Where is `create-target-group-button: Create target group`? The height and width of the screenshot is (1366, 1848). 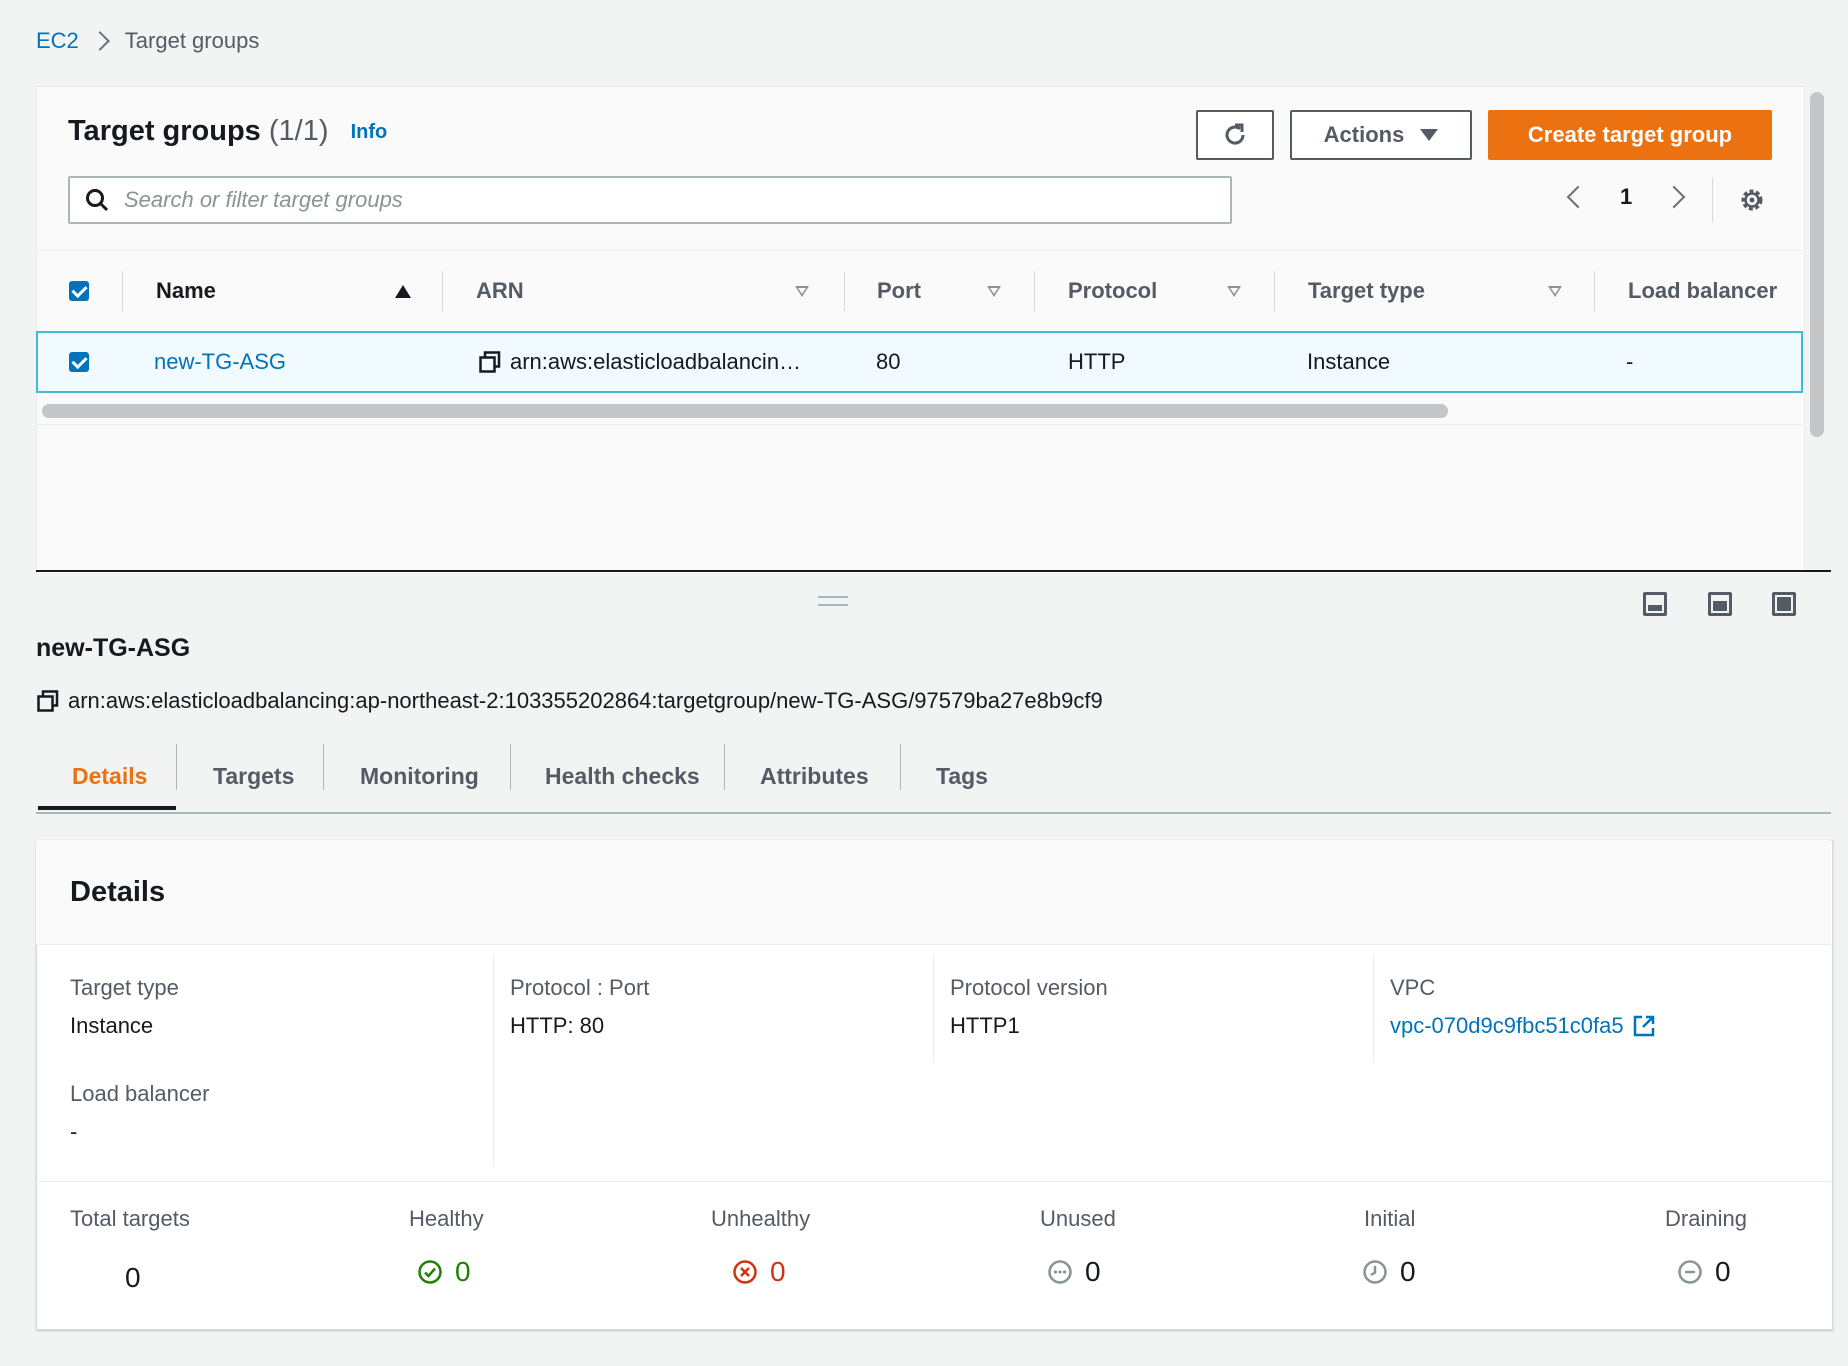
create-target-group-button: Create target group is located at coordinates (1630, 135).